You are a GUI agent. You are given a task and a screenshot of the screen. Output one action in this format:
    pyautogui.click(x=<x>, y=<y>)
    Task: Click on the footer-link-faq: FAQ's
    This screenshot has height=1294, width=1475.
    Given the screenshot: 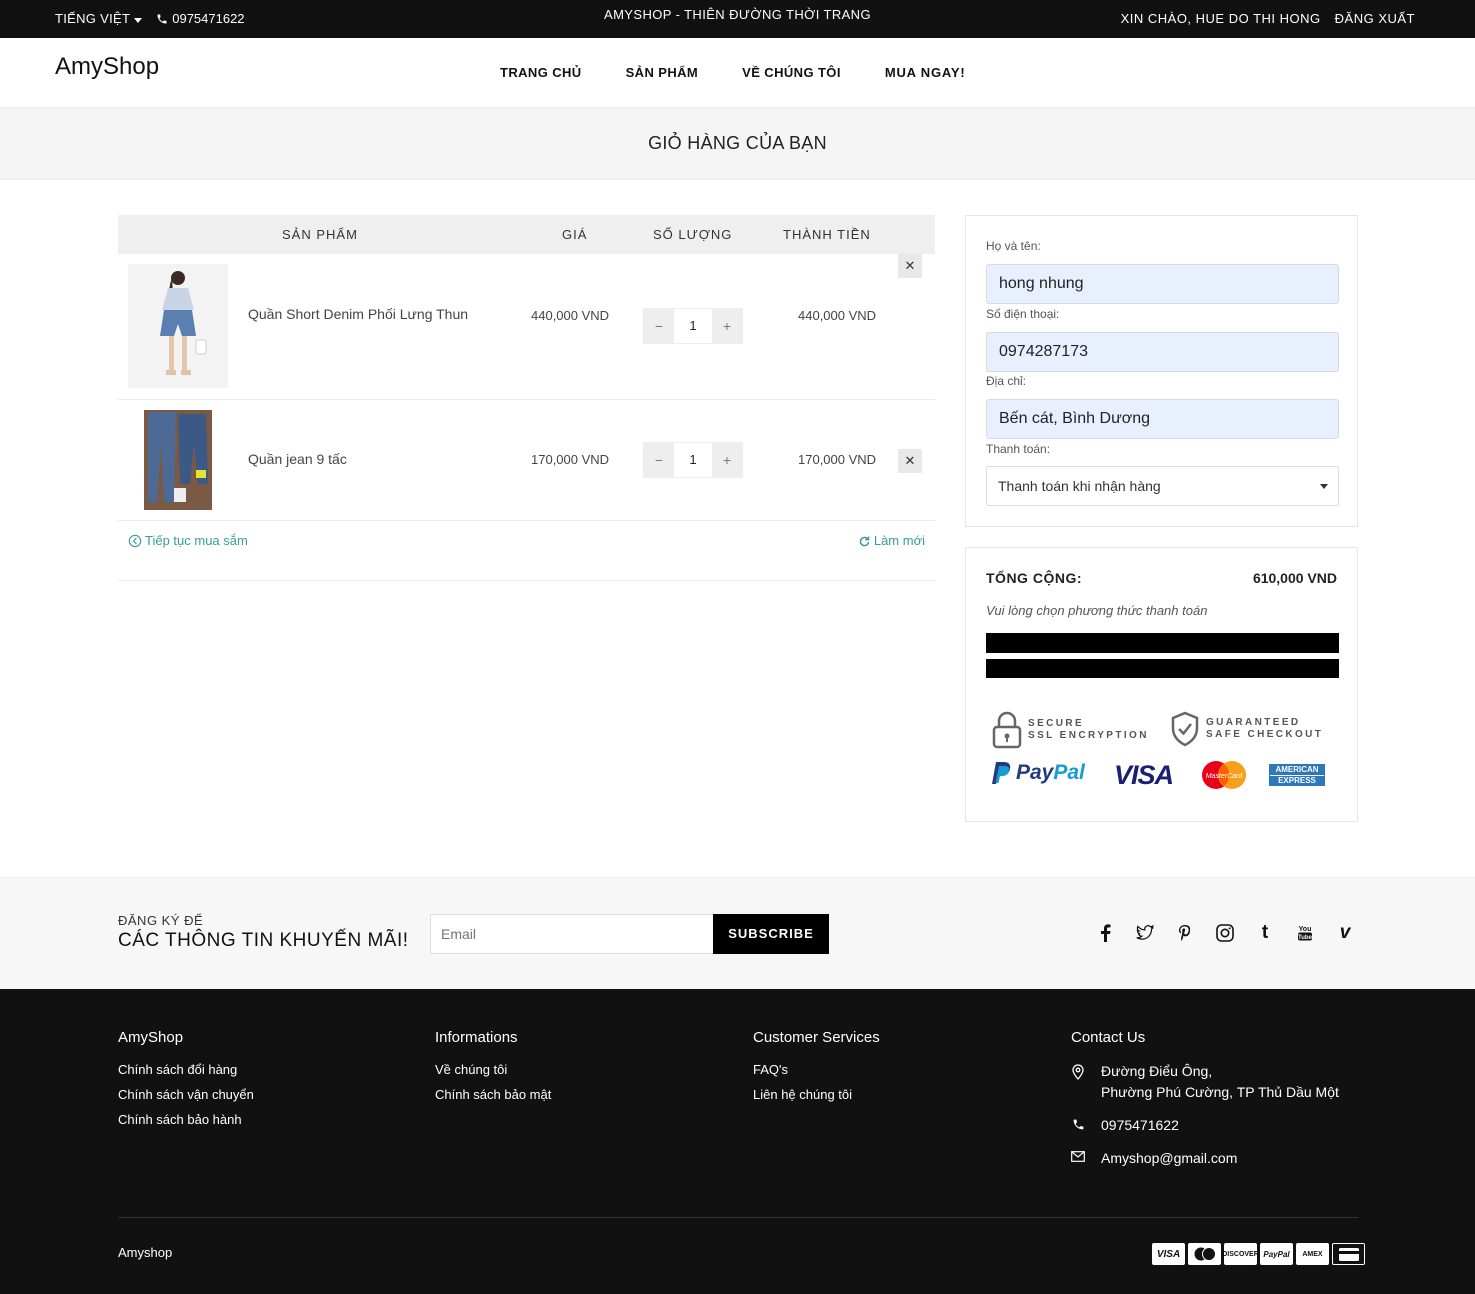 What is the action you would take?
    pyautogui.click(x=816, y=1069)
    